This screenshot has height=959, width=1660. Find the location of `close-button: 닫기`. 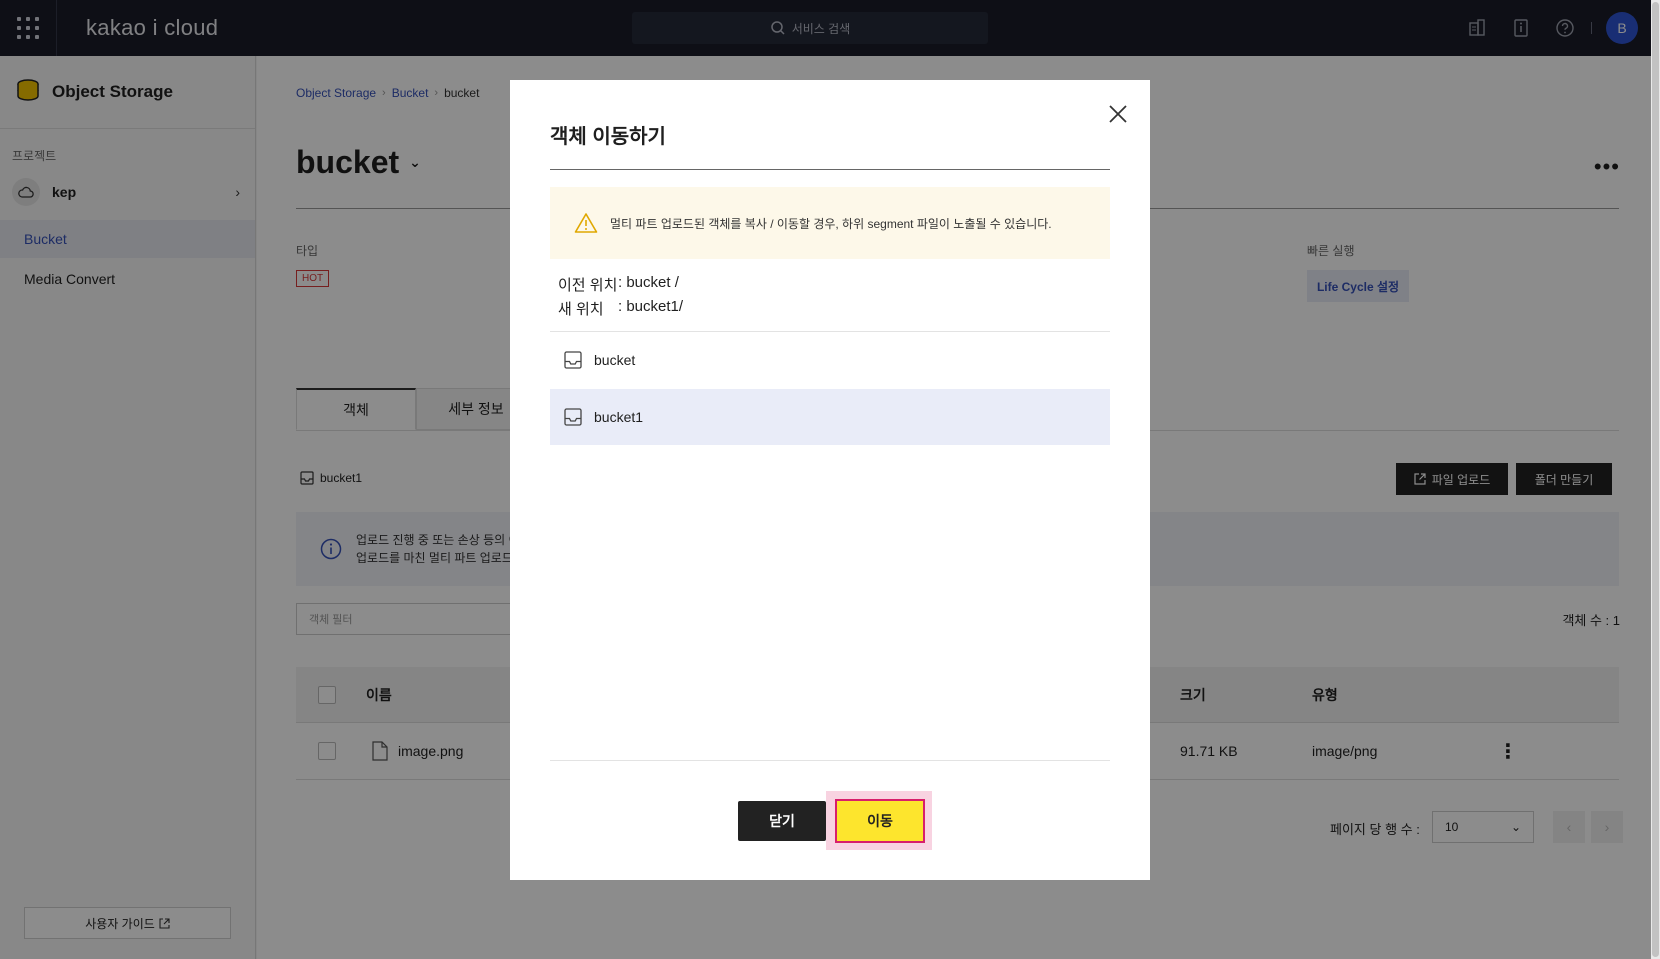

close-button: 닫기 is located at coordinates (782, 821).